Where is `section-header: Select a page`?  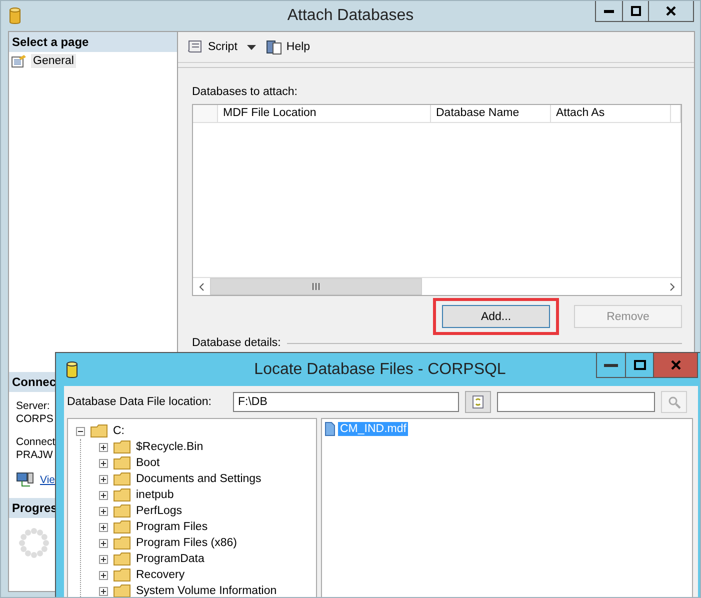
section-header: Select a page is located at coordinates (93, 42).